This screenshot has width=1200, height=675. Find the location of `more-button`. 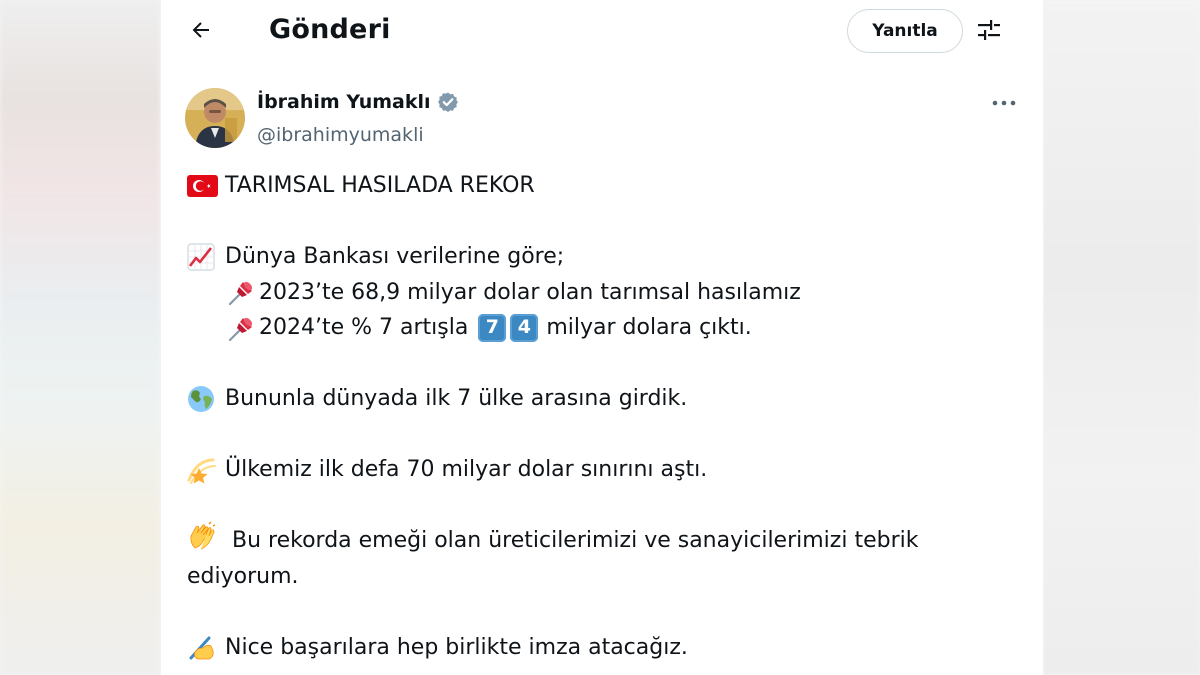

more-button is located at coordinates (1004, 100).